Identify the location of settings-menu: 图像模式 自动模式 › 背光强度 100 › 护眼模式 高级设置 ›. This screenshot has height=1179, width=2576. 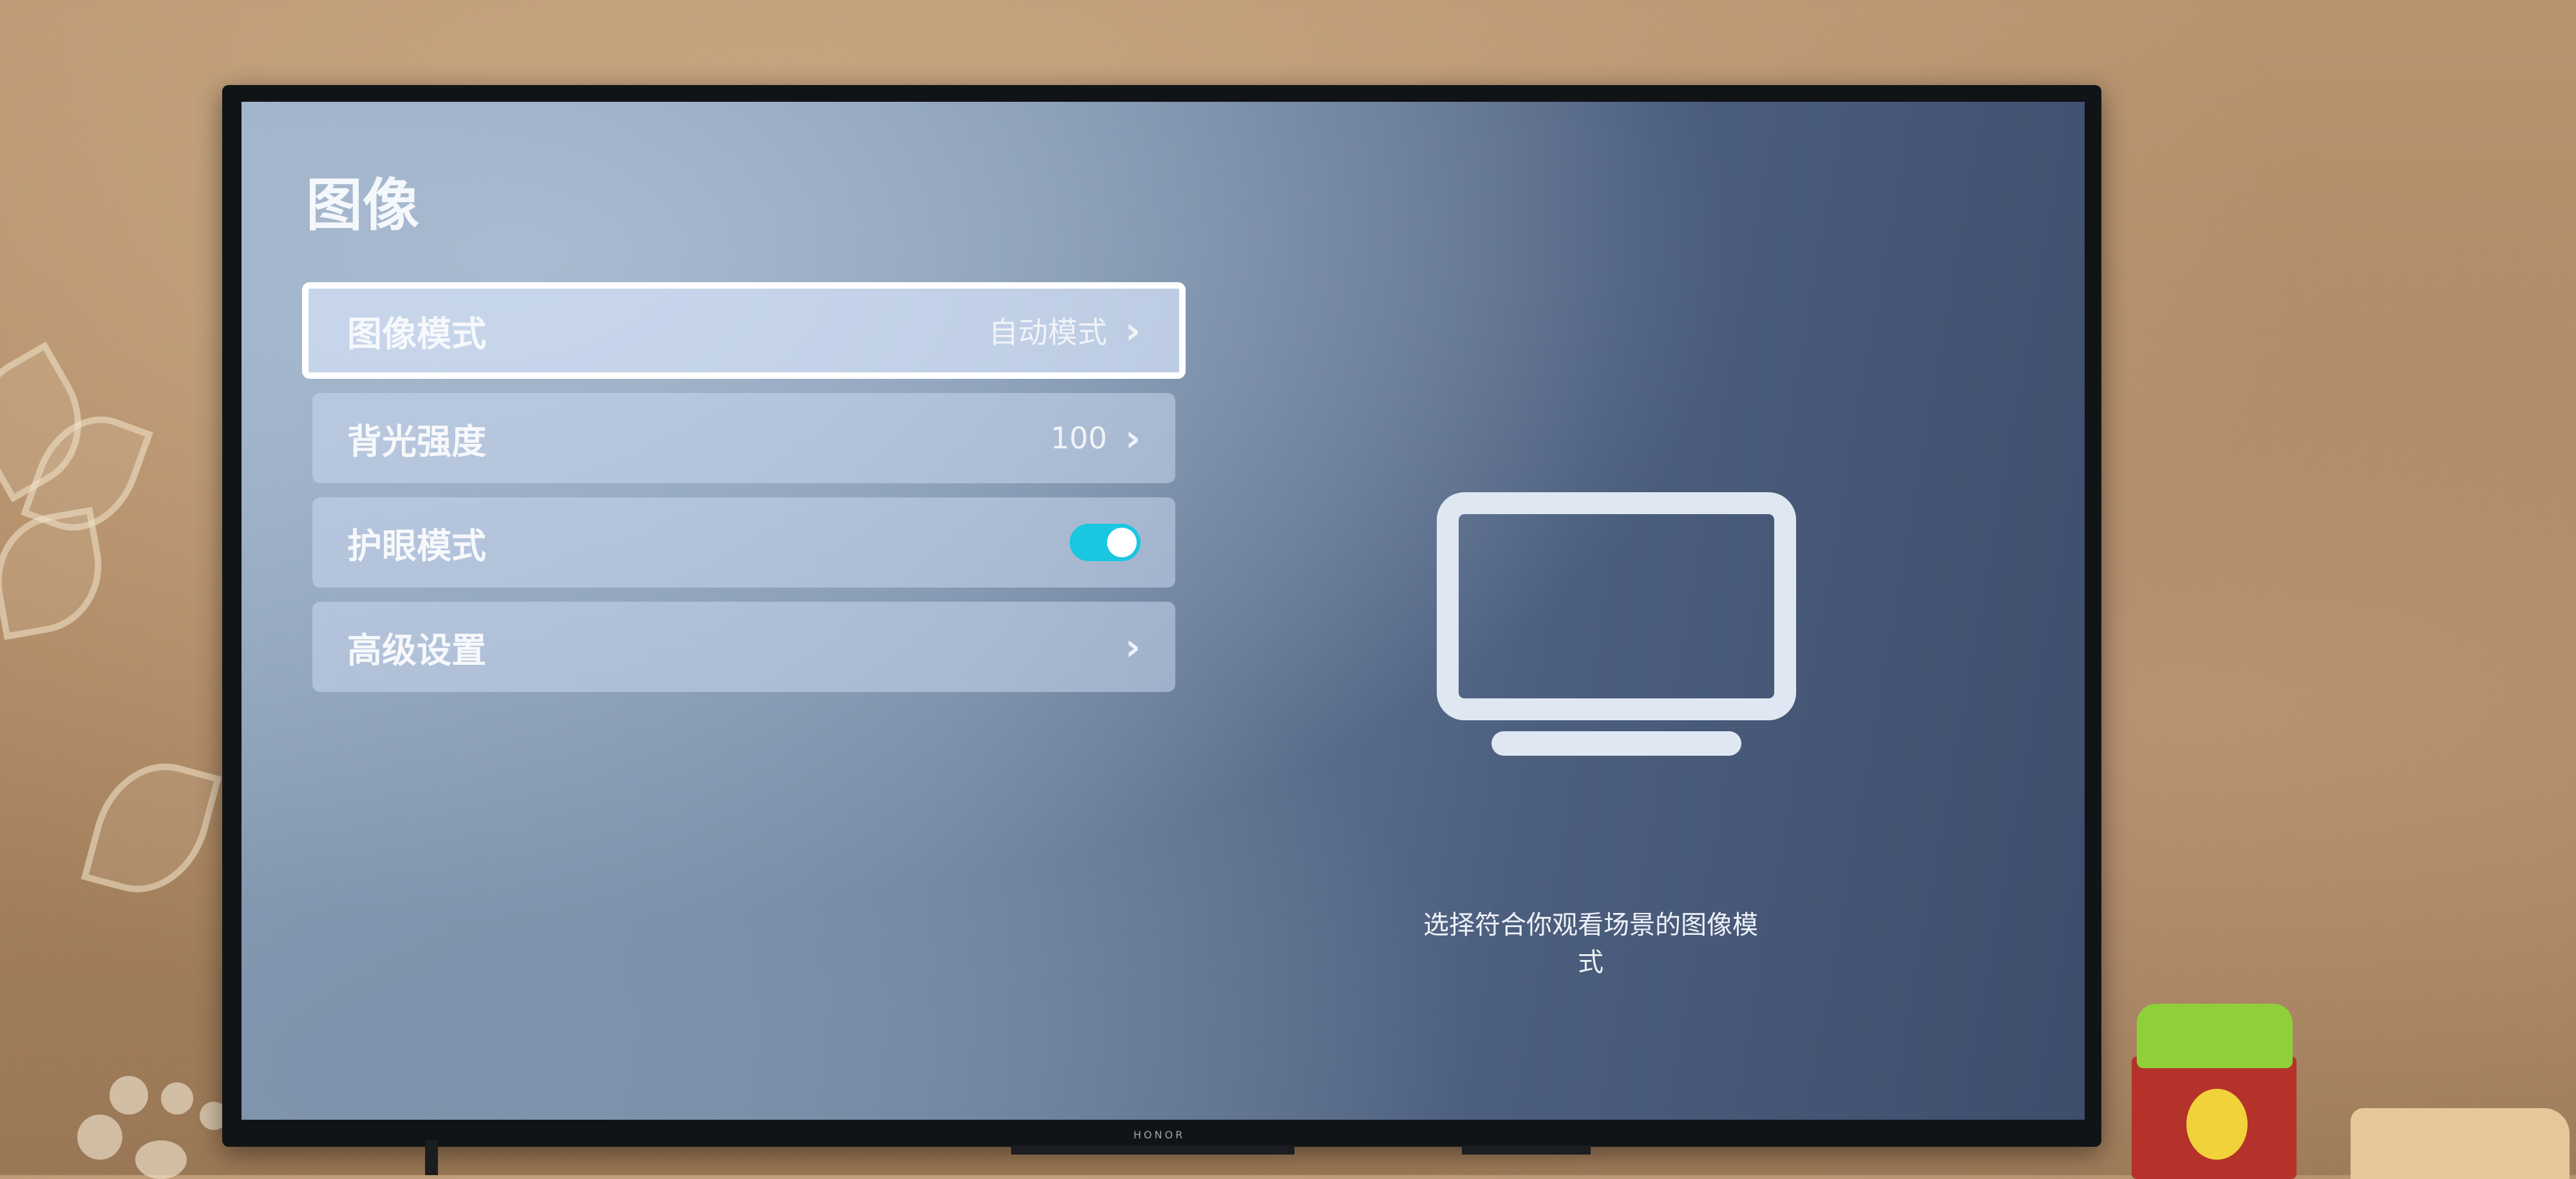
(744, 494).